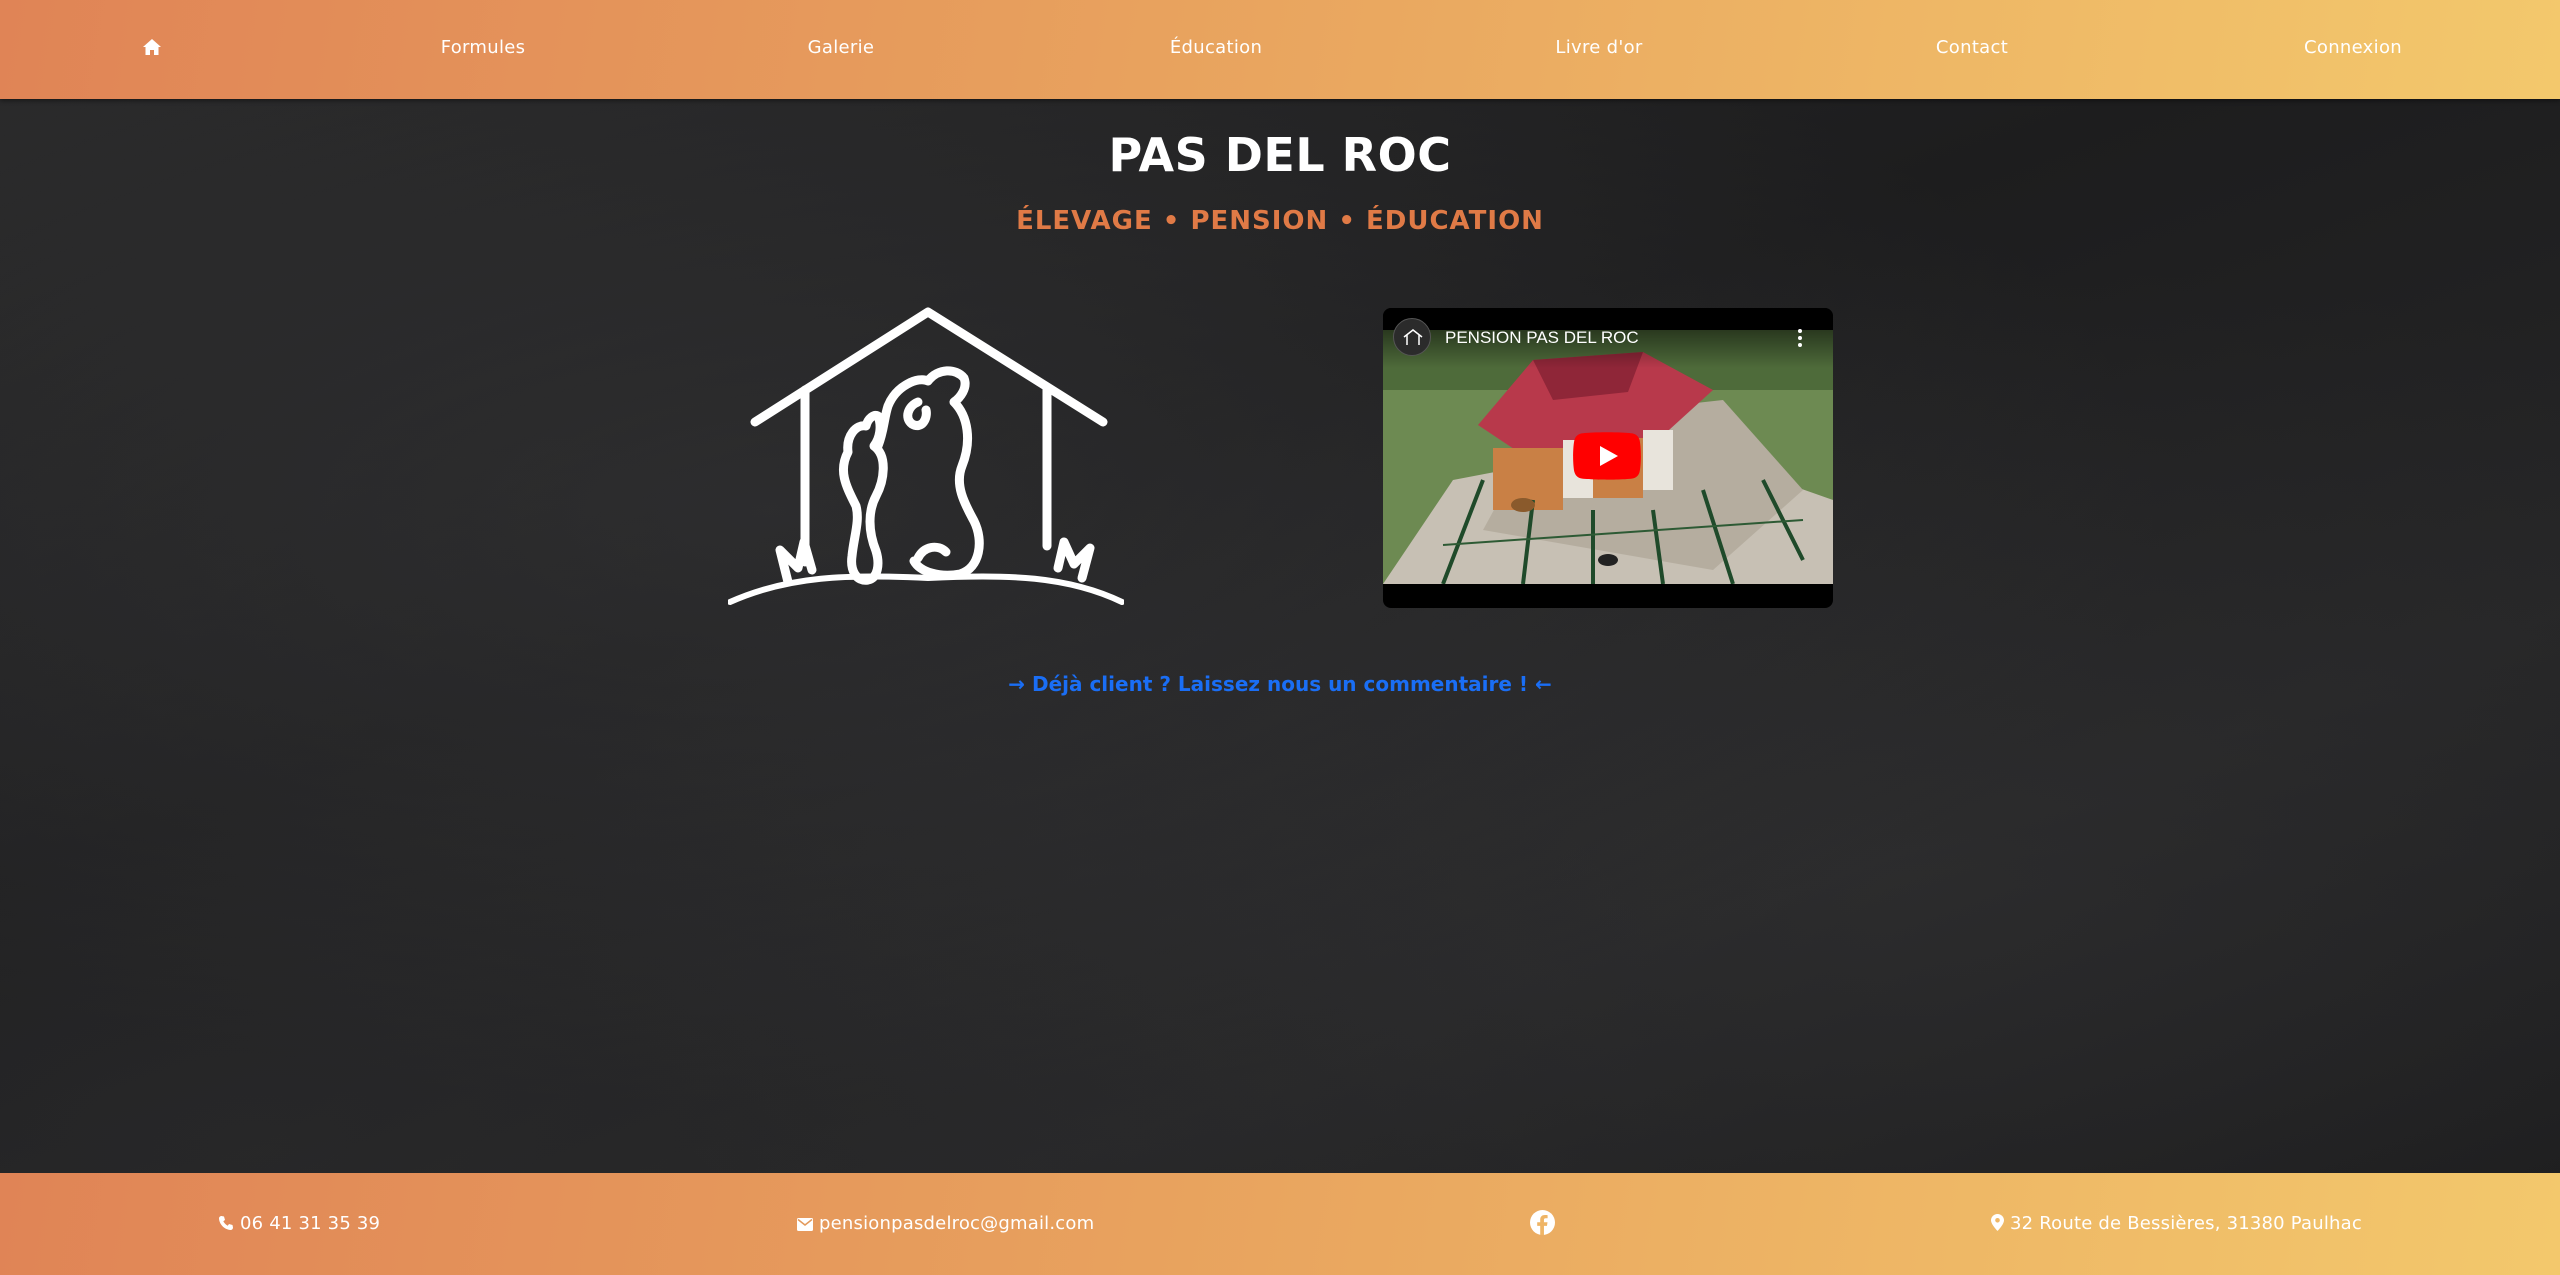 The height and width of the screenshot is (1275, 2560). I want to click on page-title: PAS DEL ROC, so click(1280, 155).